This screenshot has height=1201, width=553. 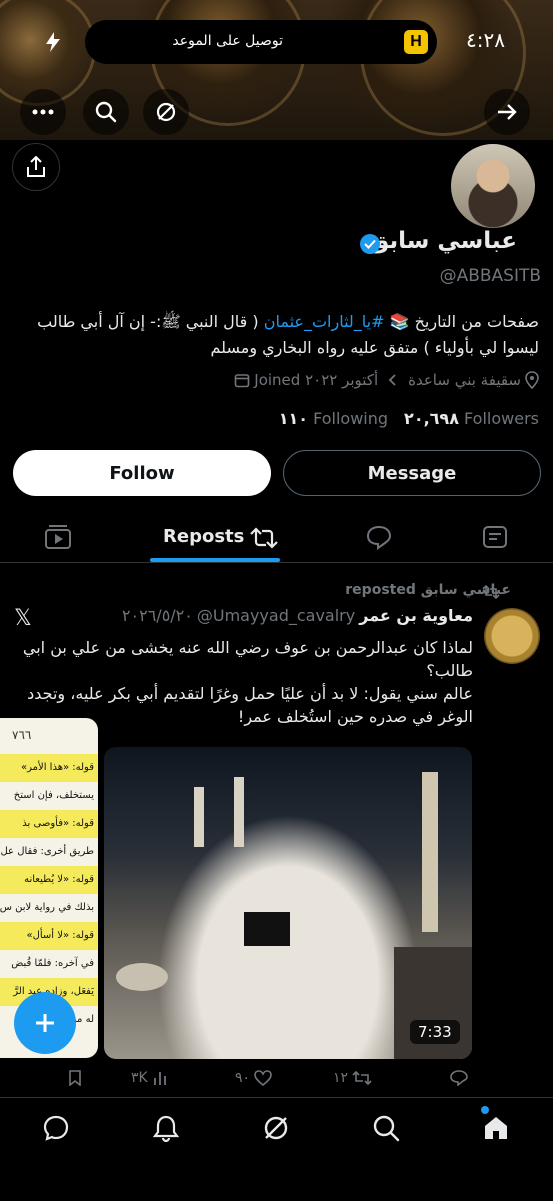 I want to click on profile-name: عباسي سابق, so click(x=442, y=241).